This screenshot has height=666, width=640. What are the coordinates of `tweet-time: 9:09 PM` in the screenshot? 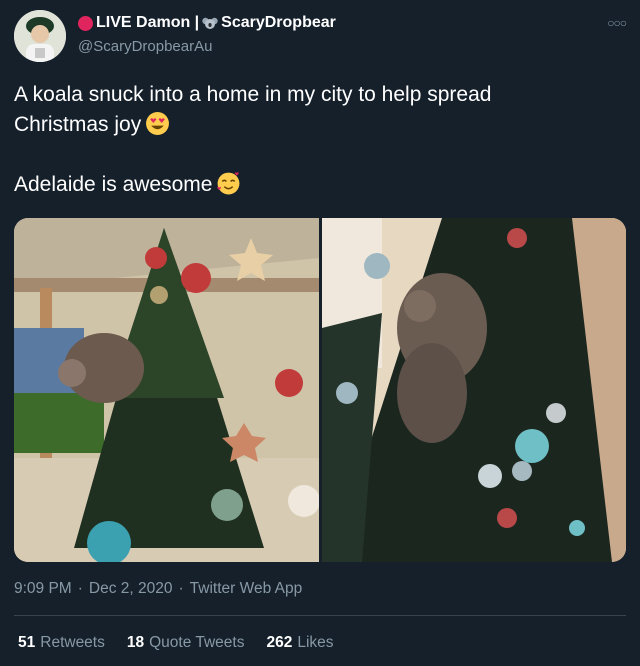 It's located at (43, 589).